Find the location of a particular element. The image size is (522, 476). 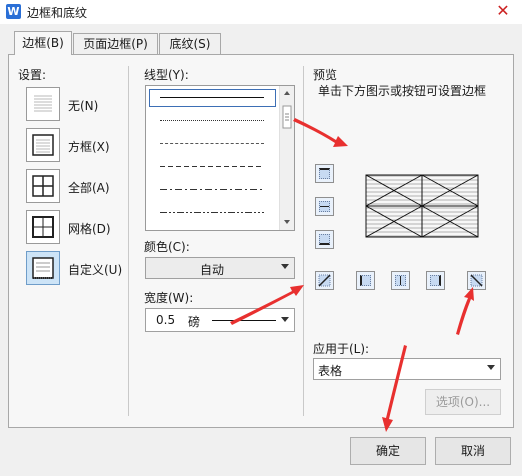

diagonal-up-border-icon is located at coordinates (324, 280).